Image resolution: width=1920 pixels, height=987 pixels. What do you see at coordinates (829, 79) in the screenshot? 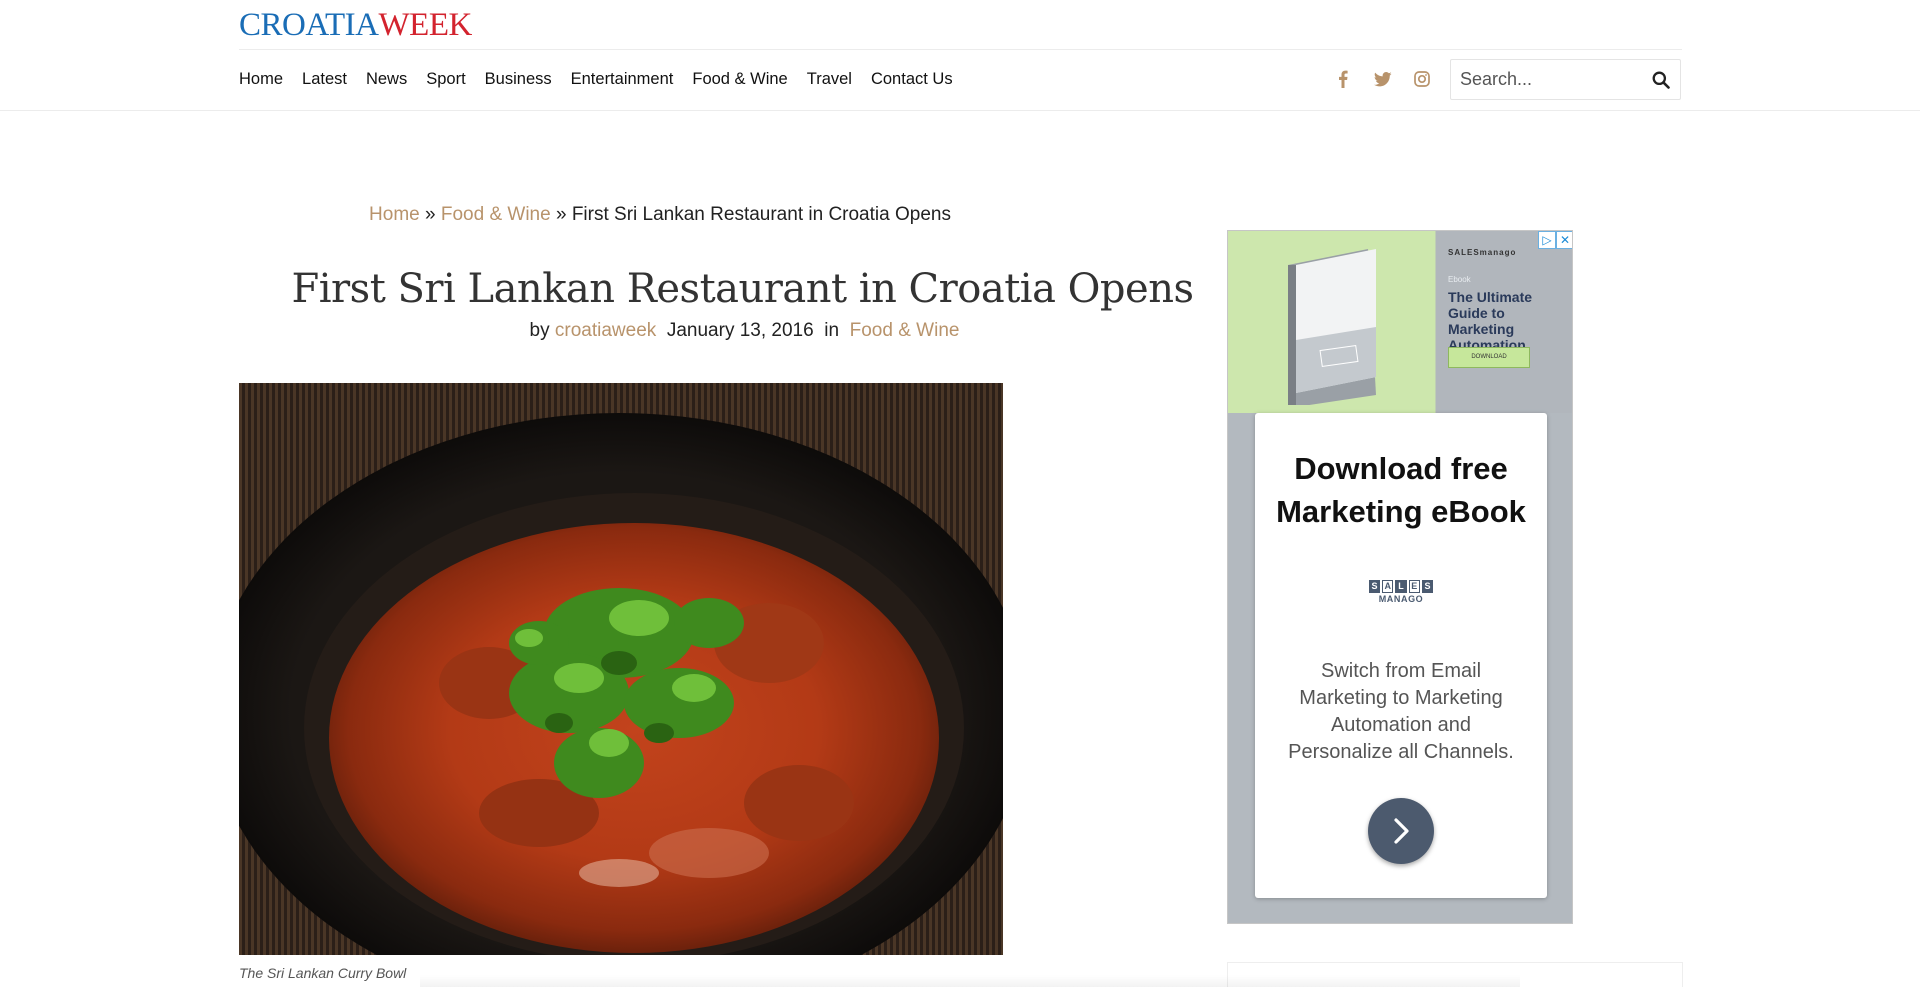
I see `nav-item-travel: Travel` at bounding box center [829, 79].